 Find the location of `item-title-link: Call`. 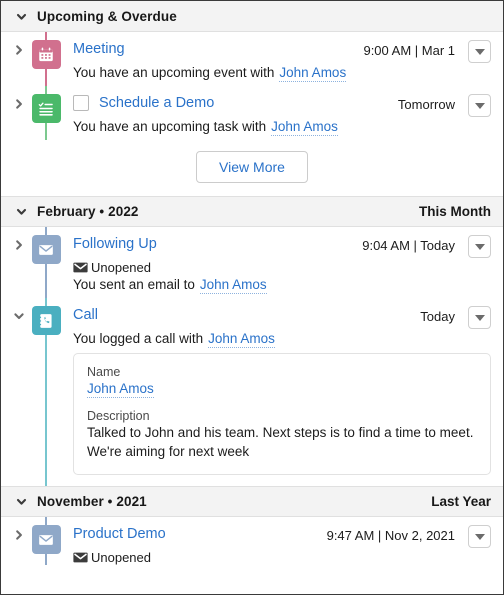

item-title-link: Call is located at coordinates (85, 315).